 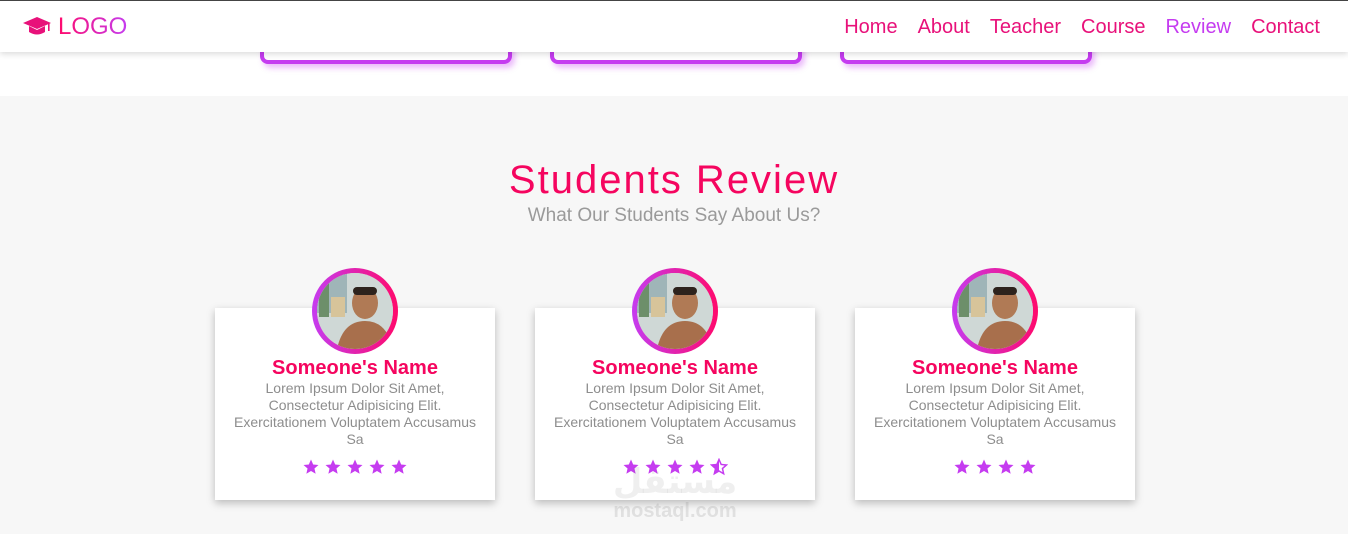 What do you see at coordinates (37, 26) in the screenshot?
I see `graduation-cap-icon` at bounding box center [37, 26].